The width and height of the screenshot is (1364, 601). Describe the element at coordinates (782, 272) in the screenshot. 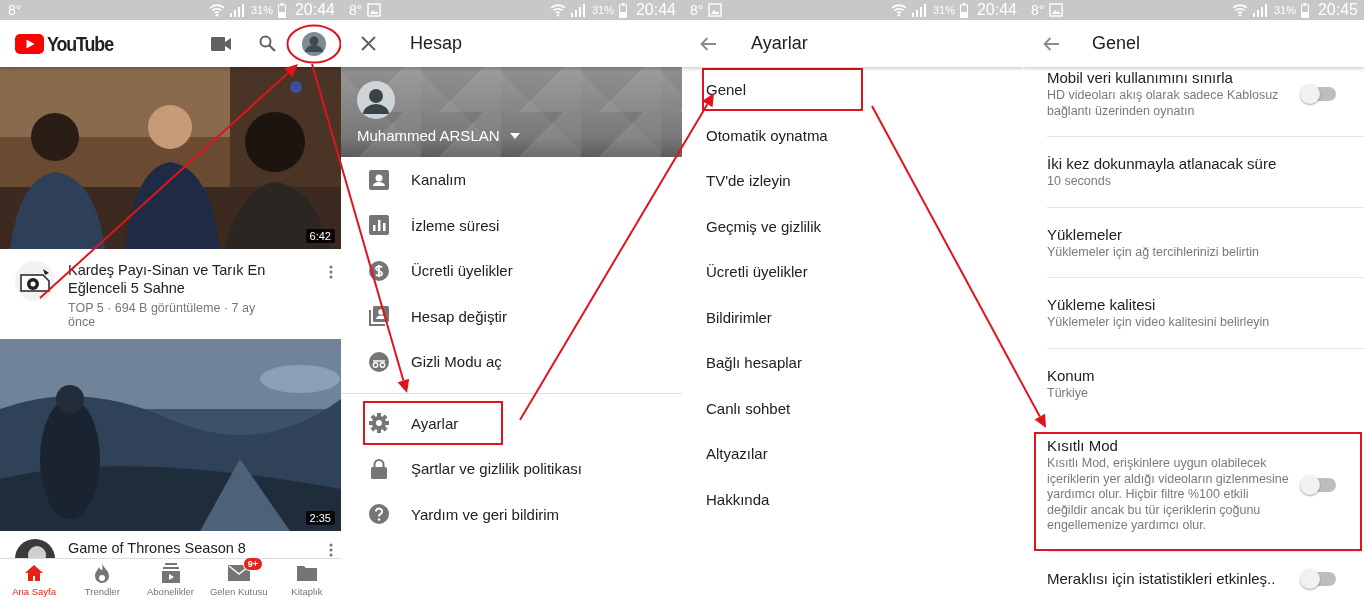

I see `settings-item: Ücretli üyelikler` at that location.